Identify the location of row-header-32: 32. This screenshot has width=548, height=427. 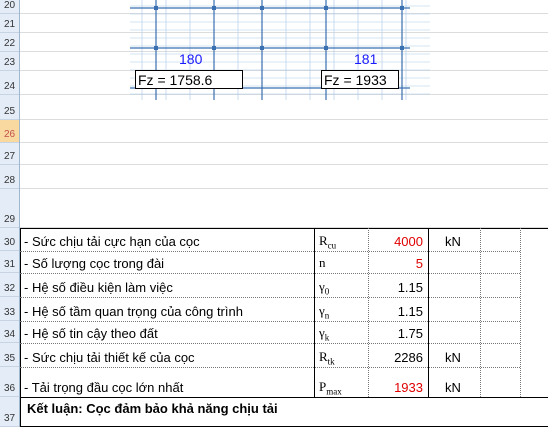
(9, 285).